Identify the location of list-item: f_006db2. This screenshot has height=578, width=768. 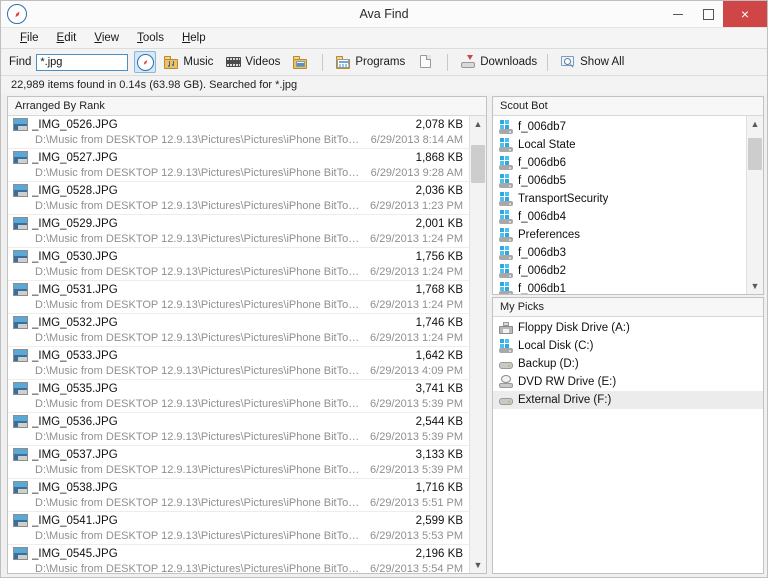
(619, 271).